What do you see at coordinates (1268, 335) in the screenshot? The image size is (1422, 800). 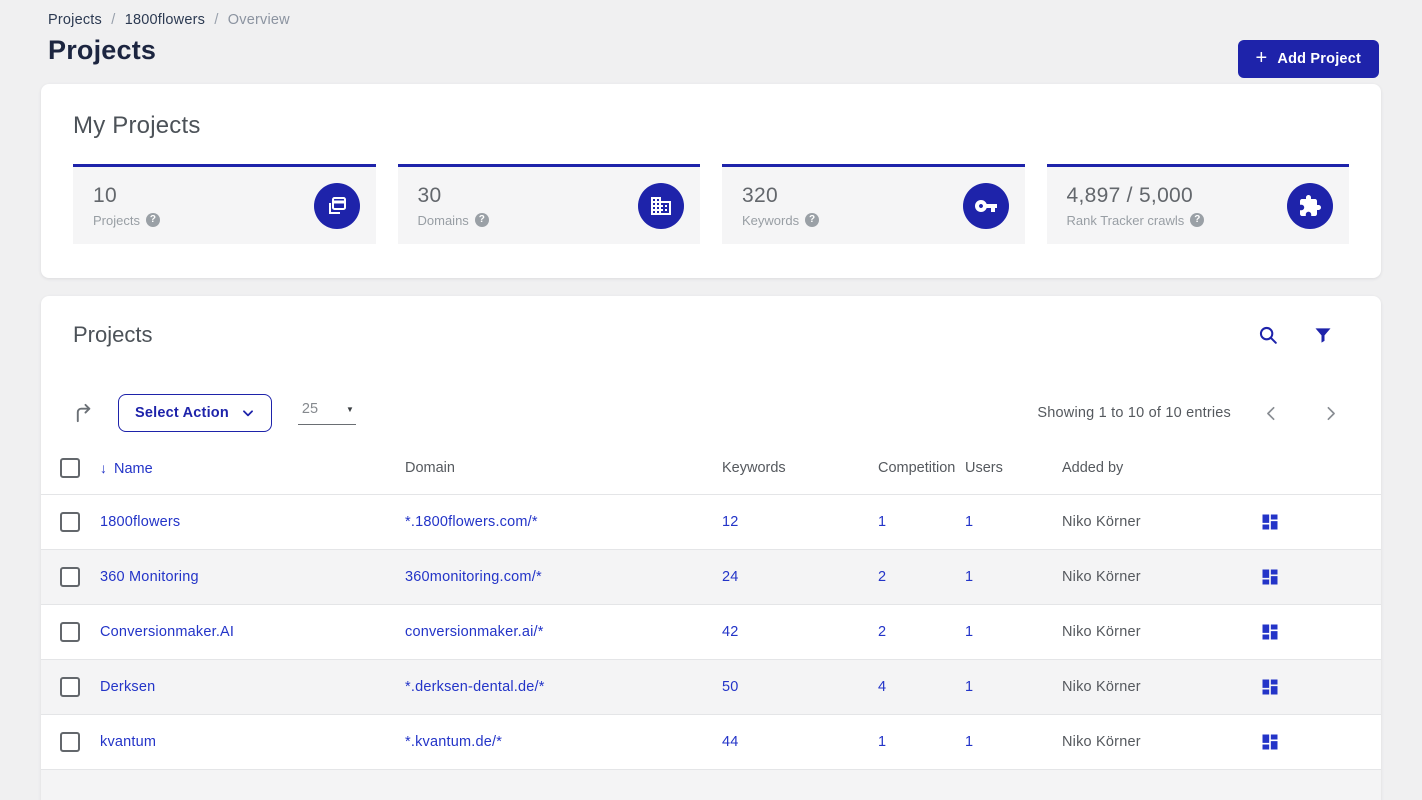 I see `search-icon` at bounding box center [1268, 335].